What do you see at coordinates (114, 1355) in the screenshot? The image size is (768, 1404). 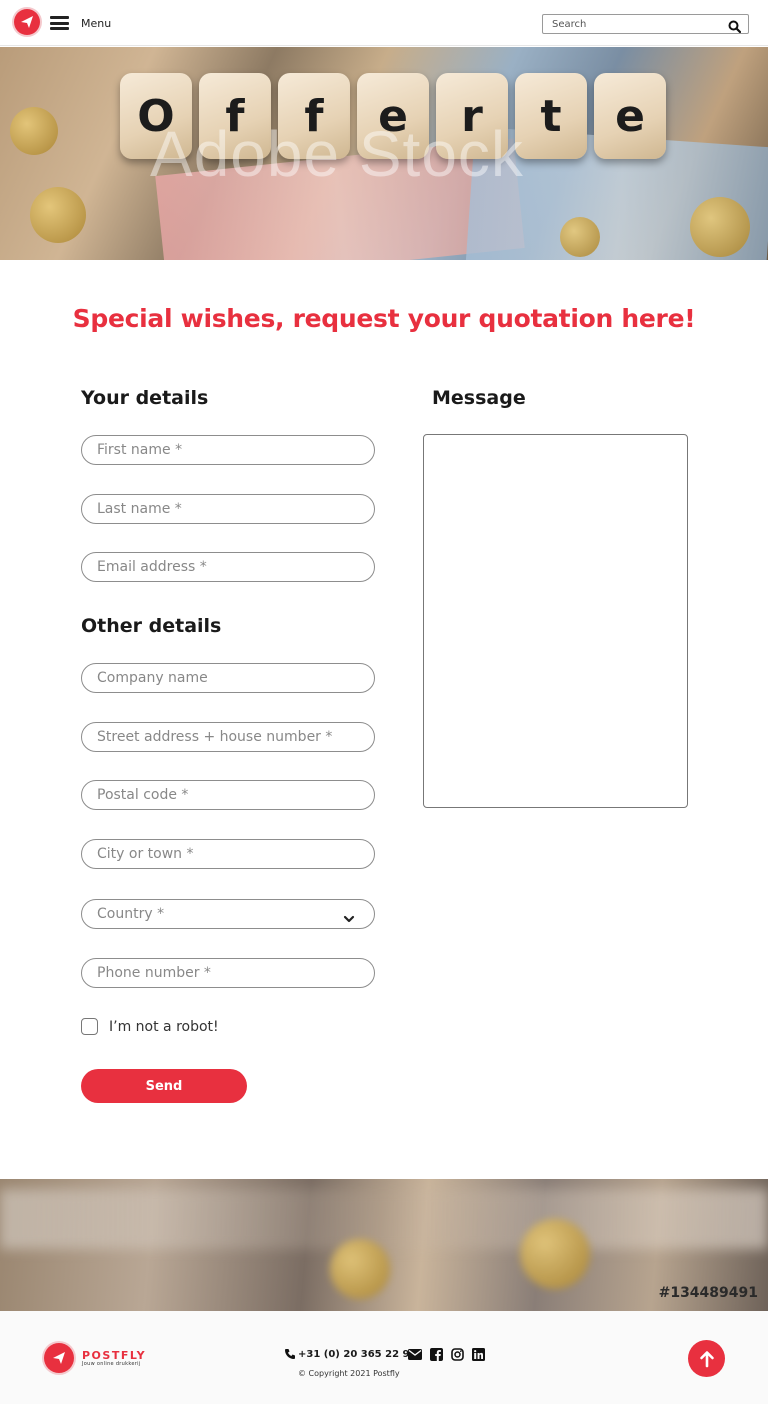 I see `footer-brand: POSTFLY` at bounding box center [114, 1355].